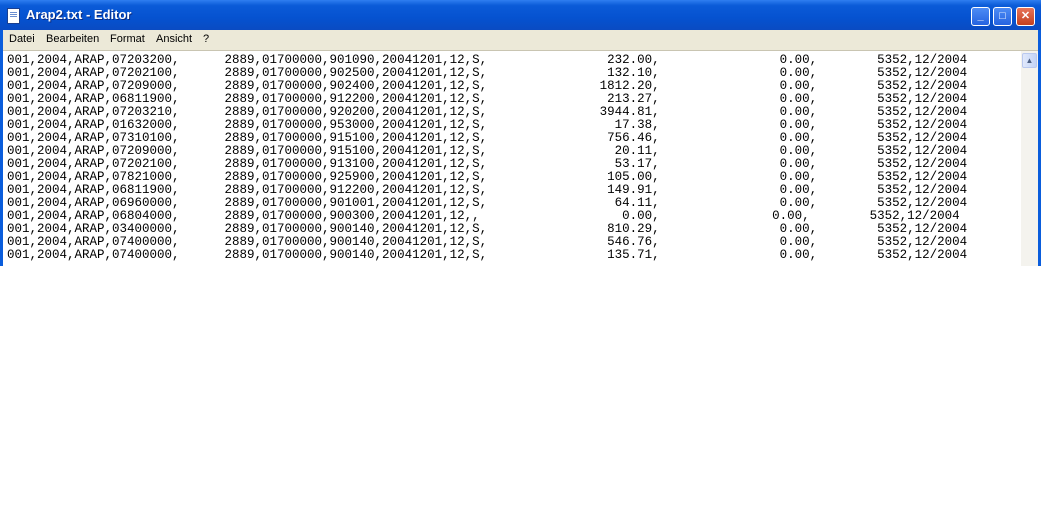 This screenshot has height=512, width=1041. What do you see at coordinates (980, 16) in the screenshot?
I see `minimize-button: _` at bounding box center [980, 16].